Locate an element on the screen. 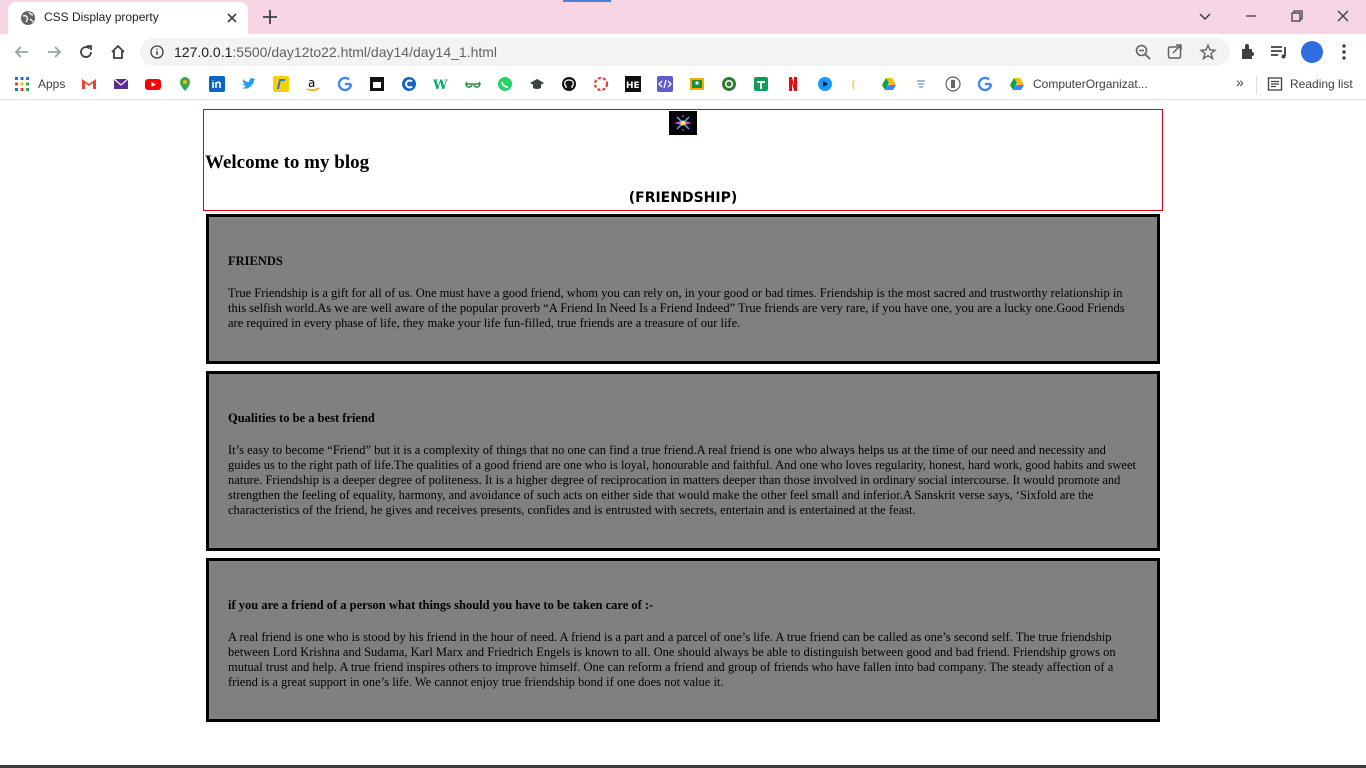 This screenshot has height=768, width=1366. apps-grid-icon is located at coordinates (22, 84).